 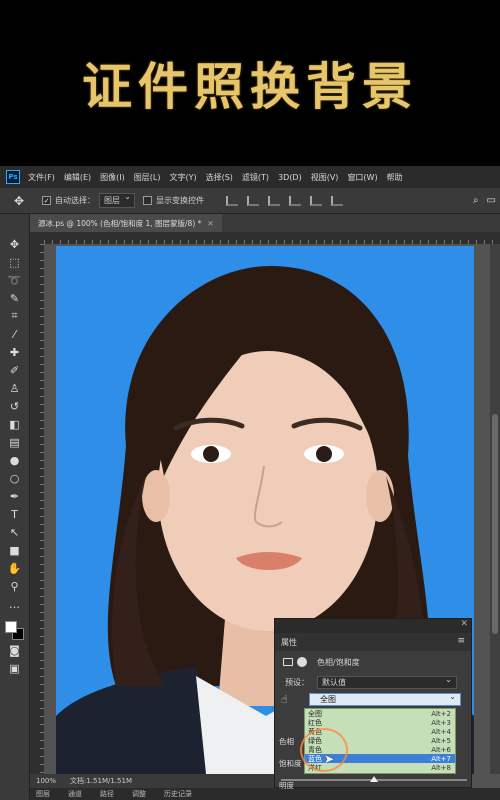 I want to click on lightness-slider-thumb, so click(x=374, y=779).